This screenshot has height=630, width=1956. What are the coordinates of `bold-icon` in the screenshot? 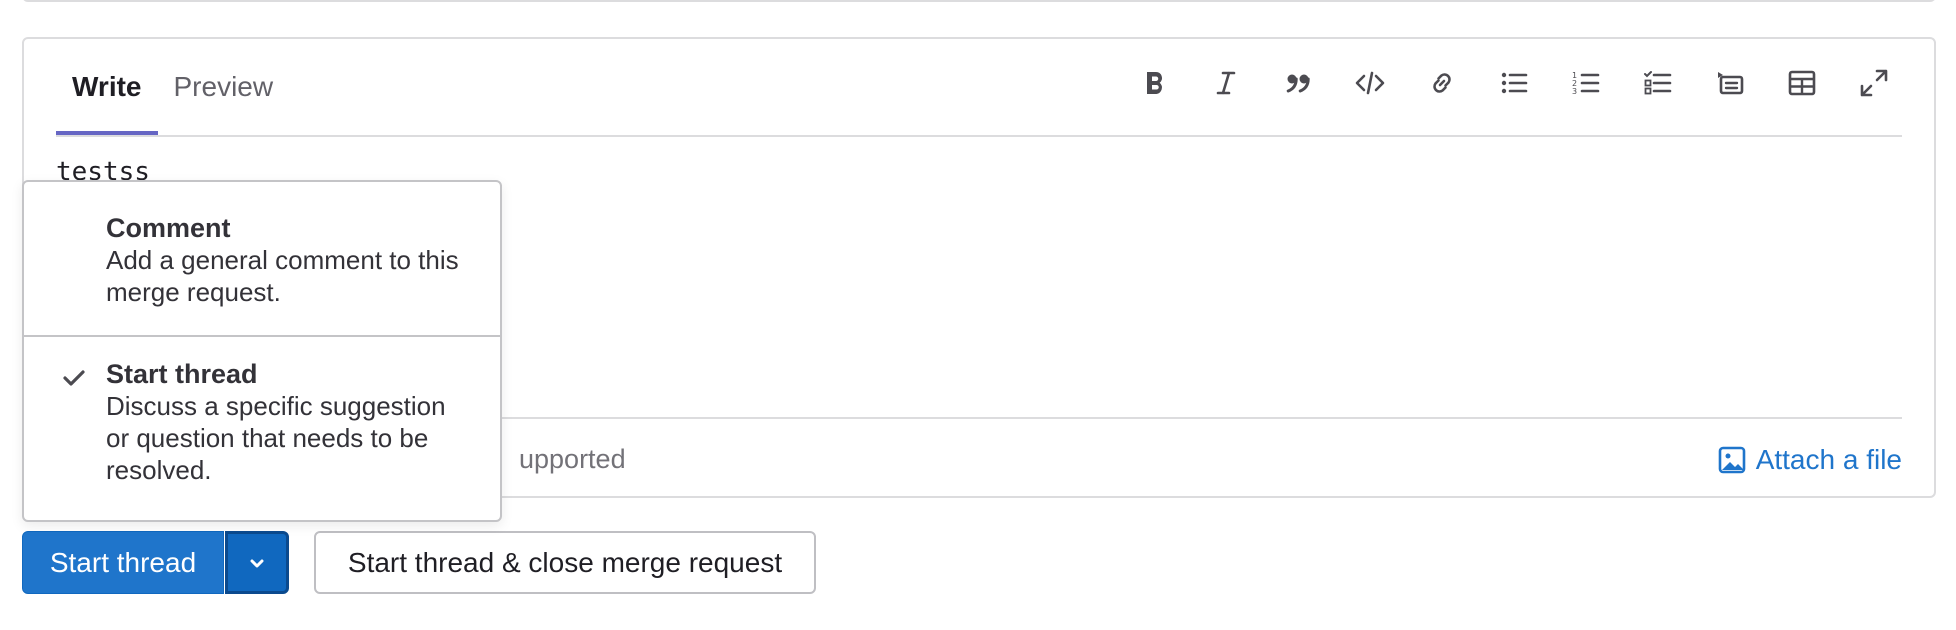 It's located at (1154, 83).